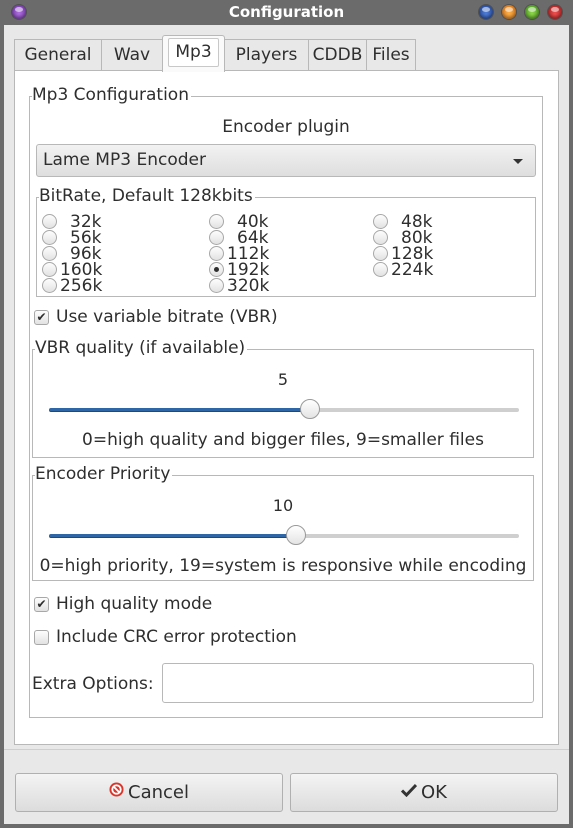  What do you see at coordinates (286, 749) in the screenshot?
I see `button-separator` at bounding box center [286, 749].